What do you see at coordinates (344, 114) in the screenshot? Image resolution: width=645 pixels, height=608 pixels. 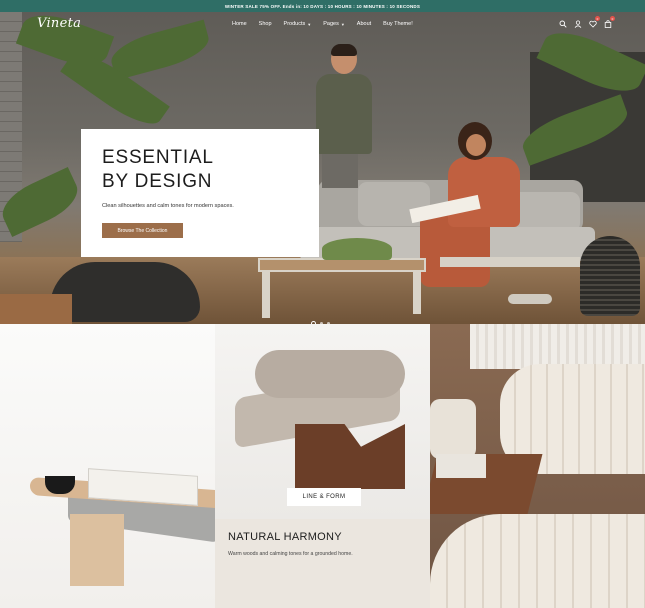 I see `man-figure` at bounding box center [344, 114].